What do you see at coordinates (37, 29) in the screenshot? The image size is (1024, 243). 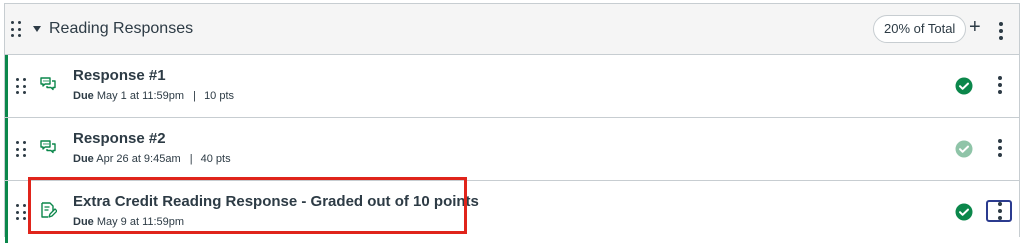 I see `collapse-caret-icon` at bounding box center [37, 29].